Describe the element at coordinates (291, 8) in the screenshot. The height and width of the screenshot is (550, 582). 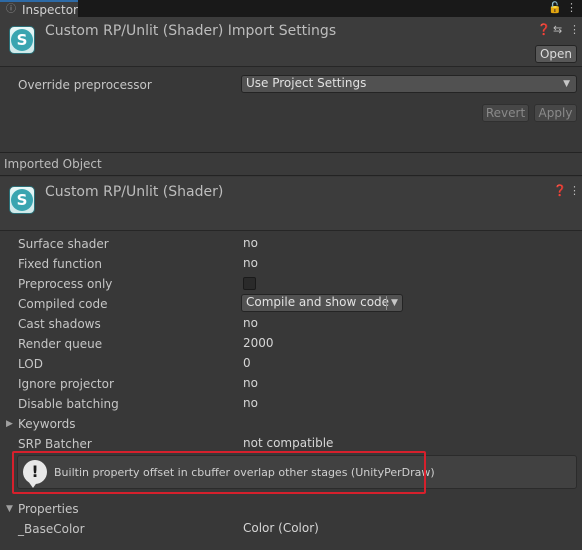
I see `tab-strip` at that location.